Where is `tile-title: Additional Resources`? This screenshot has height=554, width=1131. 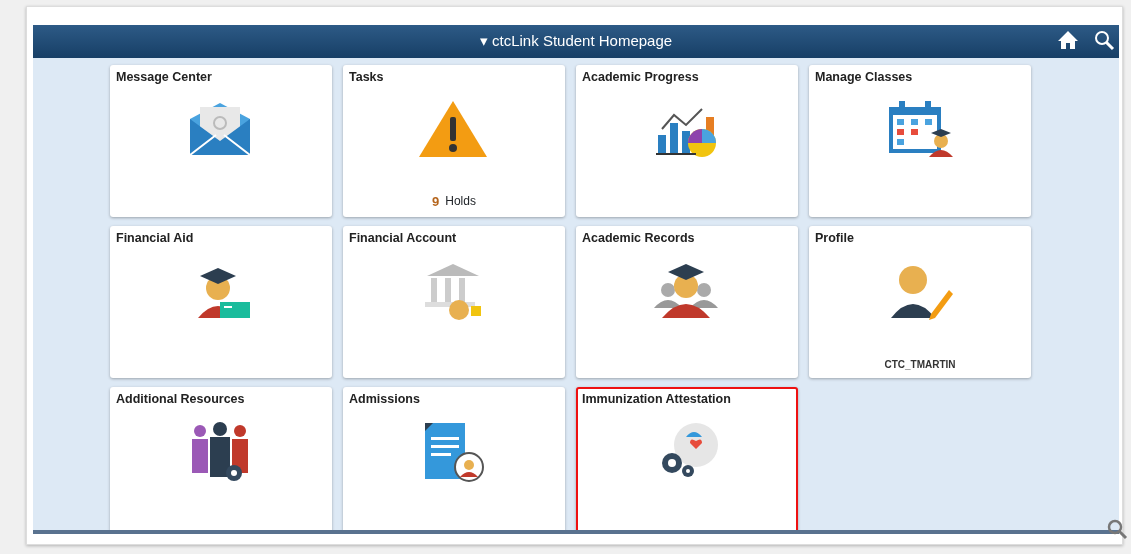
tile-title: Additional Resources is located at coordinates (180, 399).